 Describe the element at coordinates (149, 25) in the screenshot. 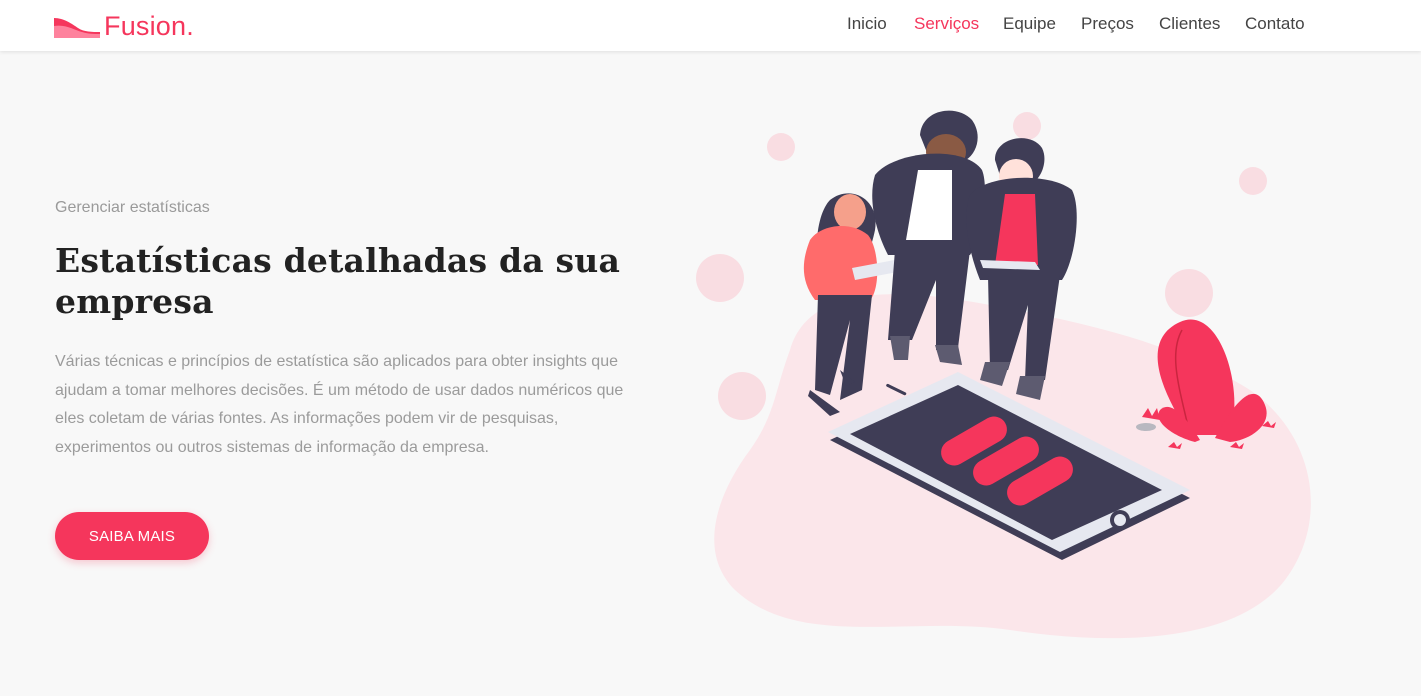

I see `brand-name: Fusion.` at that location.